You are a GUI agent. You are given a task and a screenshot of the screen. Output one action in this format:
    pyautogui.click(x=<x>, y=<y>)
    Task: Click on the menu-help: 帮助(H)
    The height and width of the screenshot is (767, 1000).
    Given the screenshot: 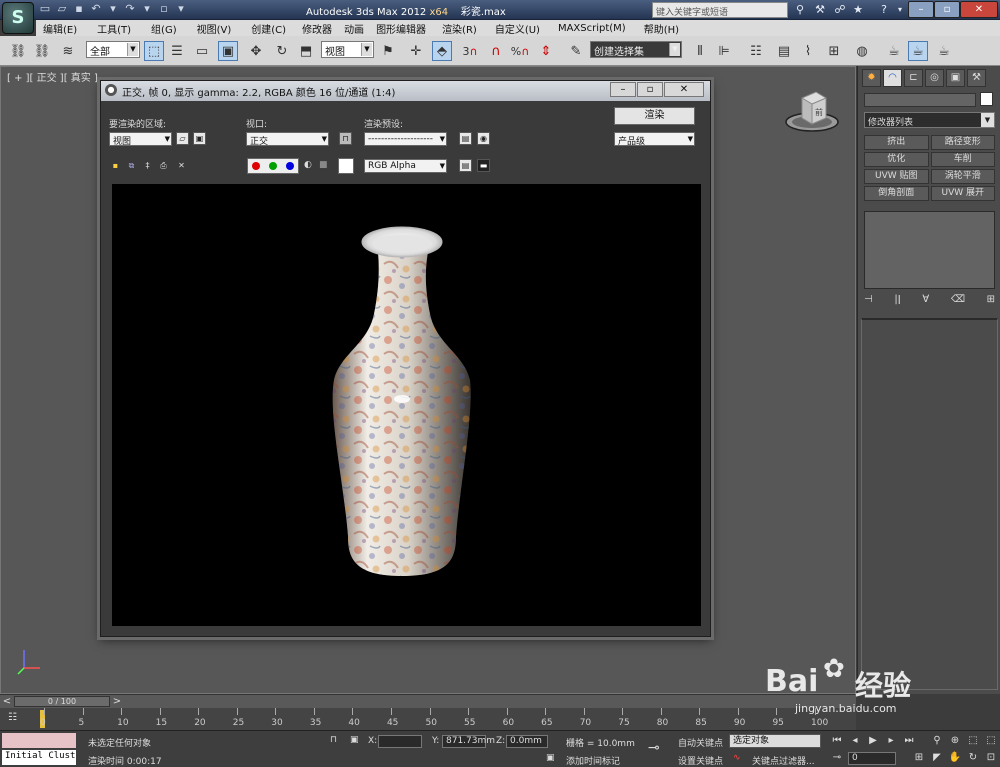 What is the action you would take?
    pyautogui.click(x=661, y=28)
    